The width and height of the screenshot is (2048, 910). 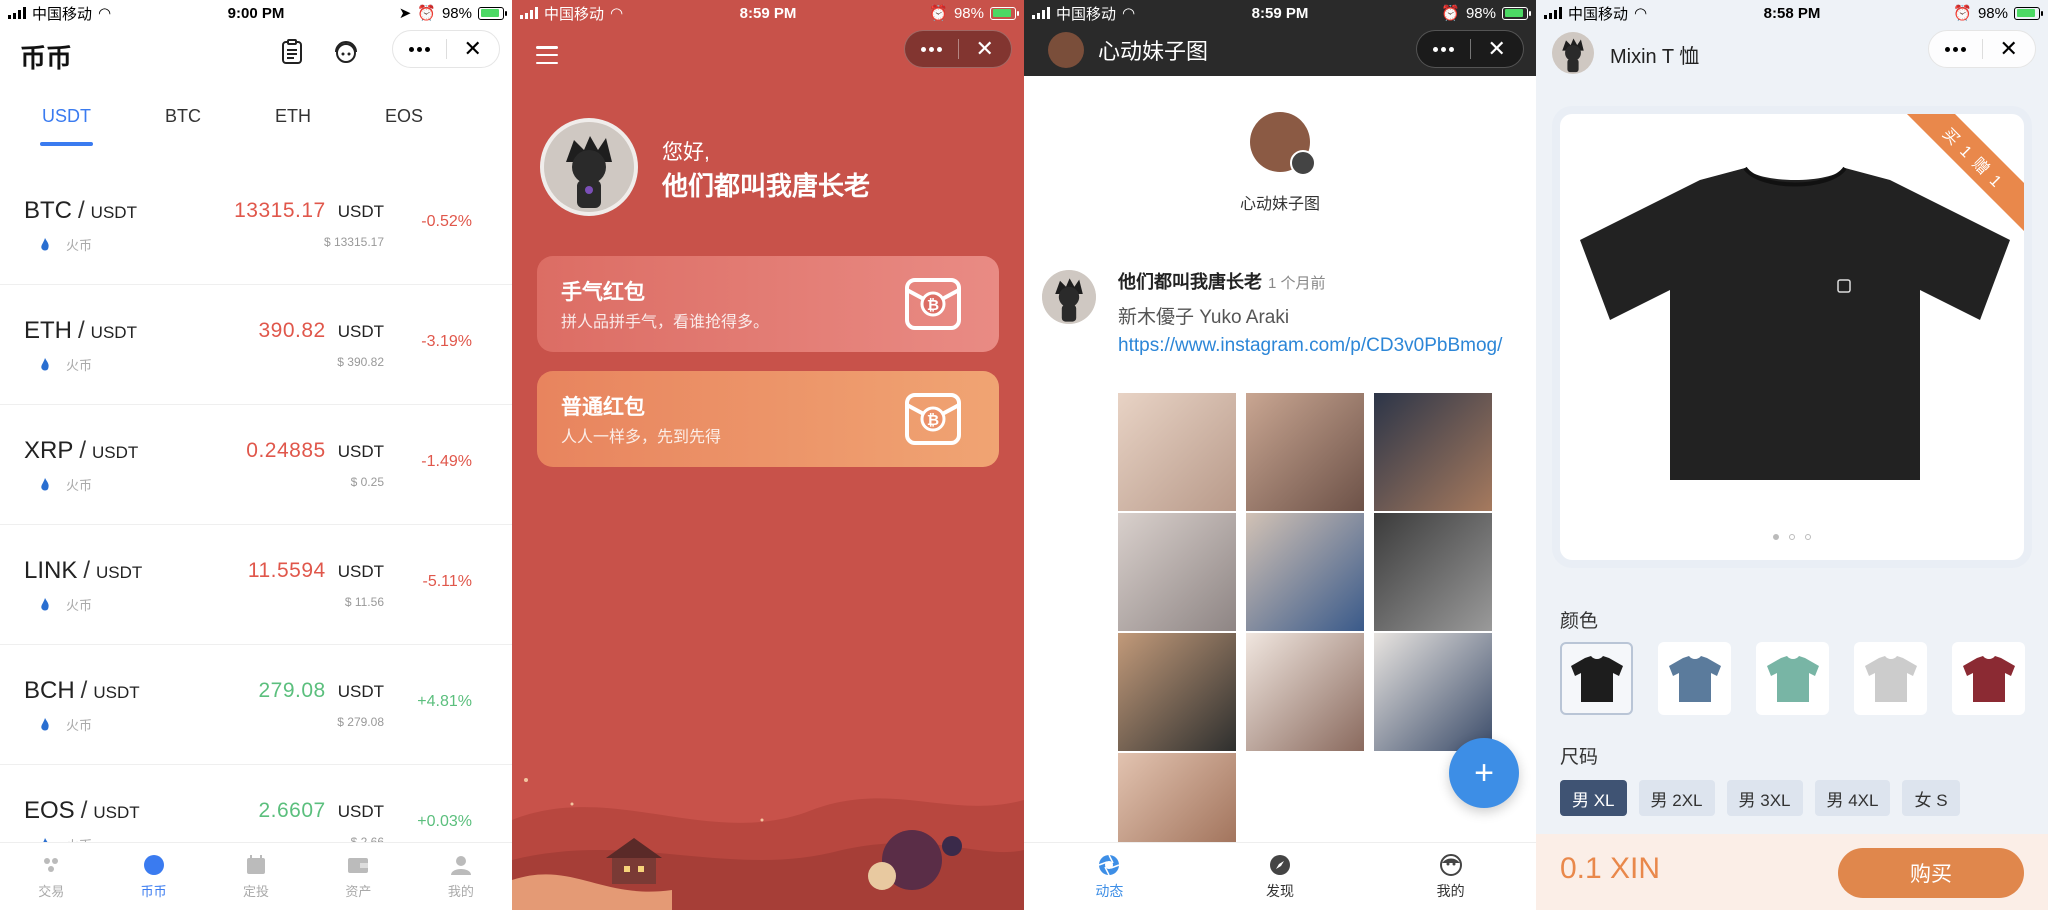 I want to click on coin-row: XRP / USDT 火币 0.24885 USDT $ 0.25 -1.49%, so click(x=256, y=465).